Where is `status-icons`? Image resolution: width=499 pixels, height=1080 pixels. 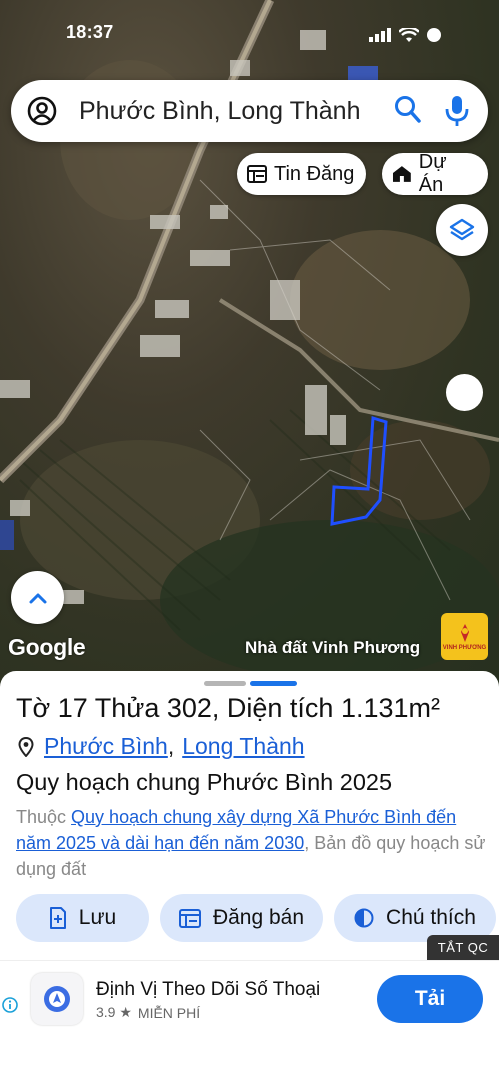
status-icons is located at coordinates (405, 35).